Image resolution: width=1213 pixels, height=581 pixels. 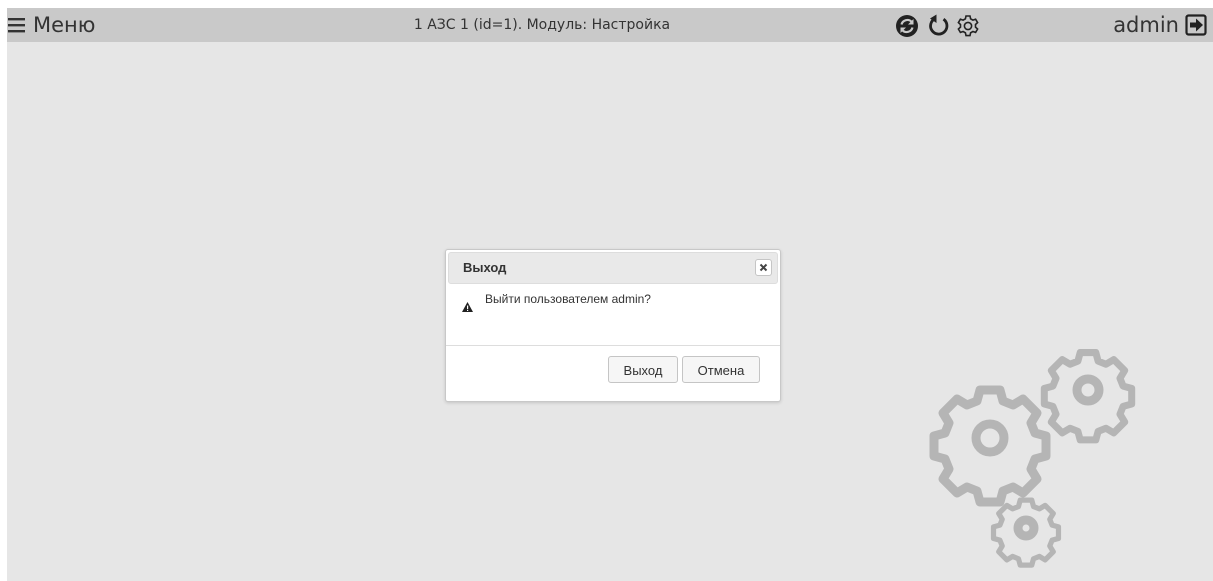 I want to click on user-name: admin, so click(x=1146, y=25).